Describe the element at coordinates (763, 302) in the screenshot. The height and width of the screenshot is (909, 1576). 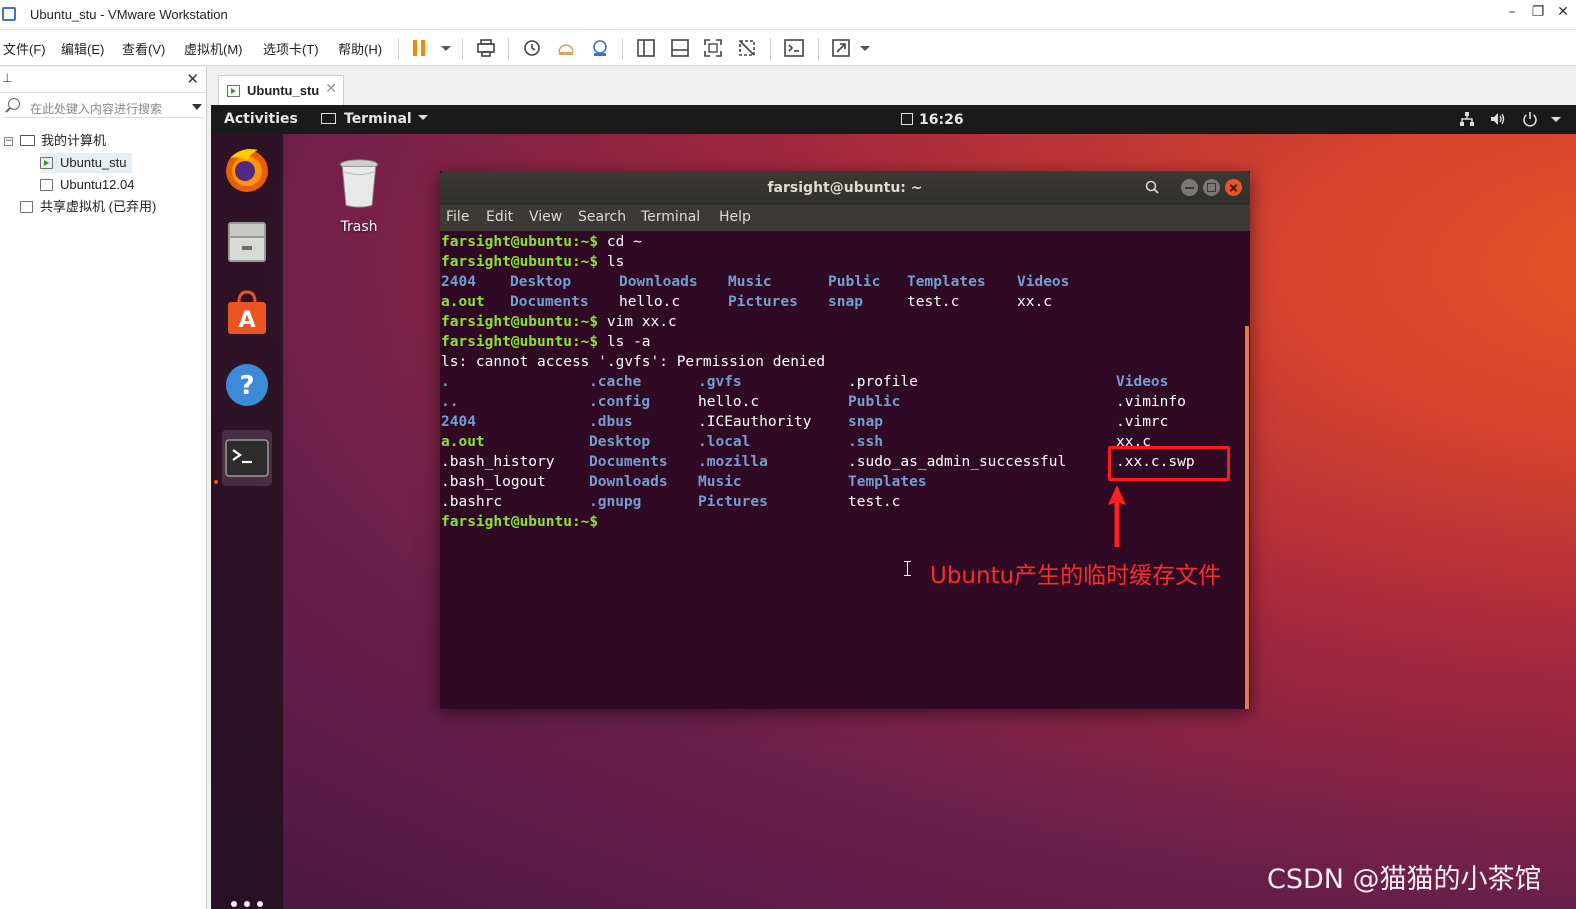
I see `ls-entry: Pictures` at that location.